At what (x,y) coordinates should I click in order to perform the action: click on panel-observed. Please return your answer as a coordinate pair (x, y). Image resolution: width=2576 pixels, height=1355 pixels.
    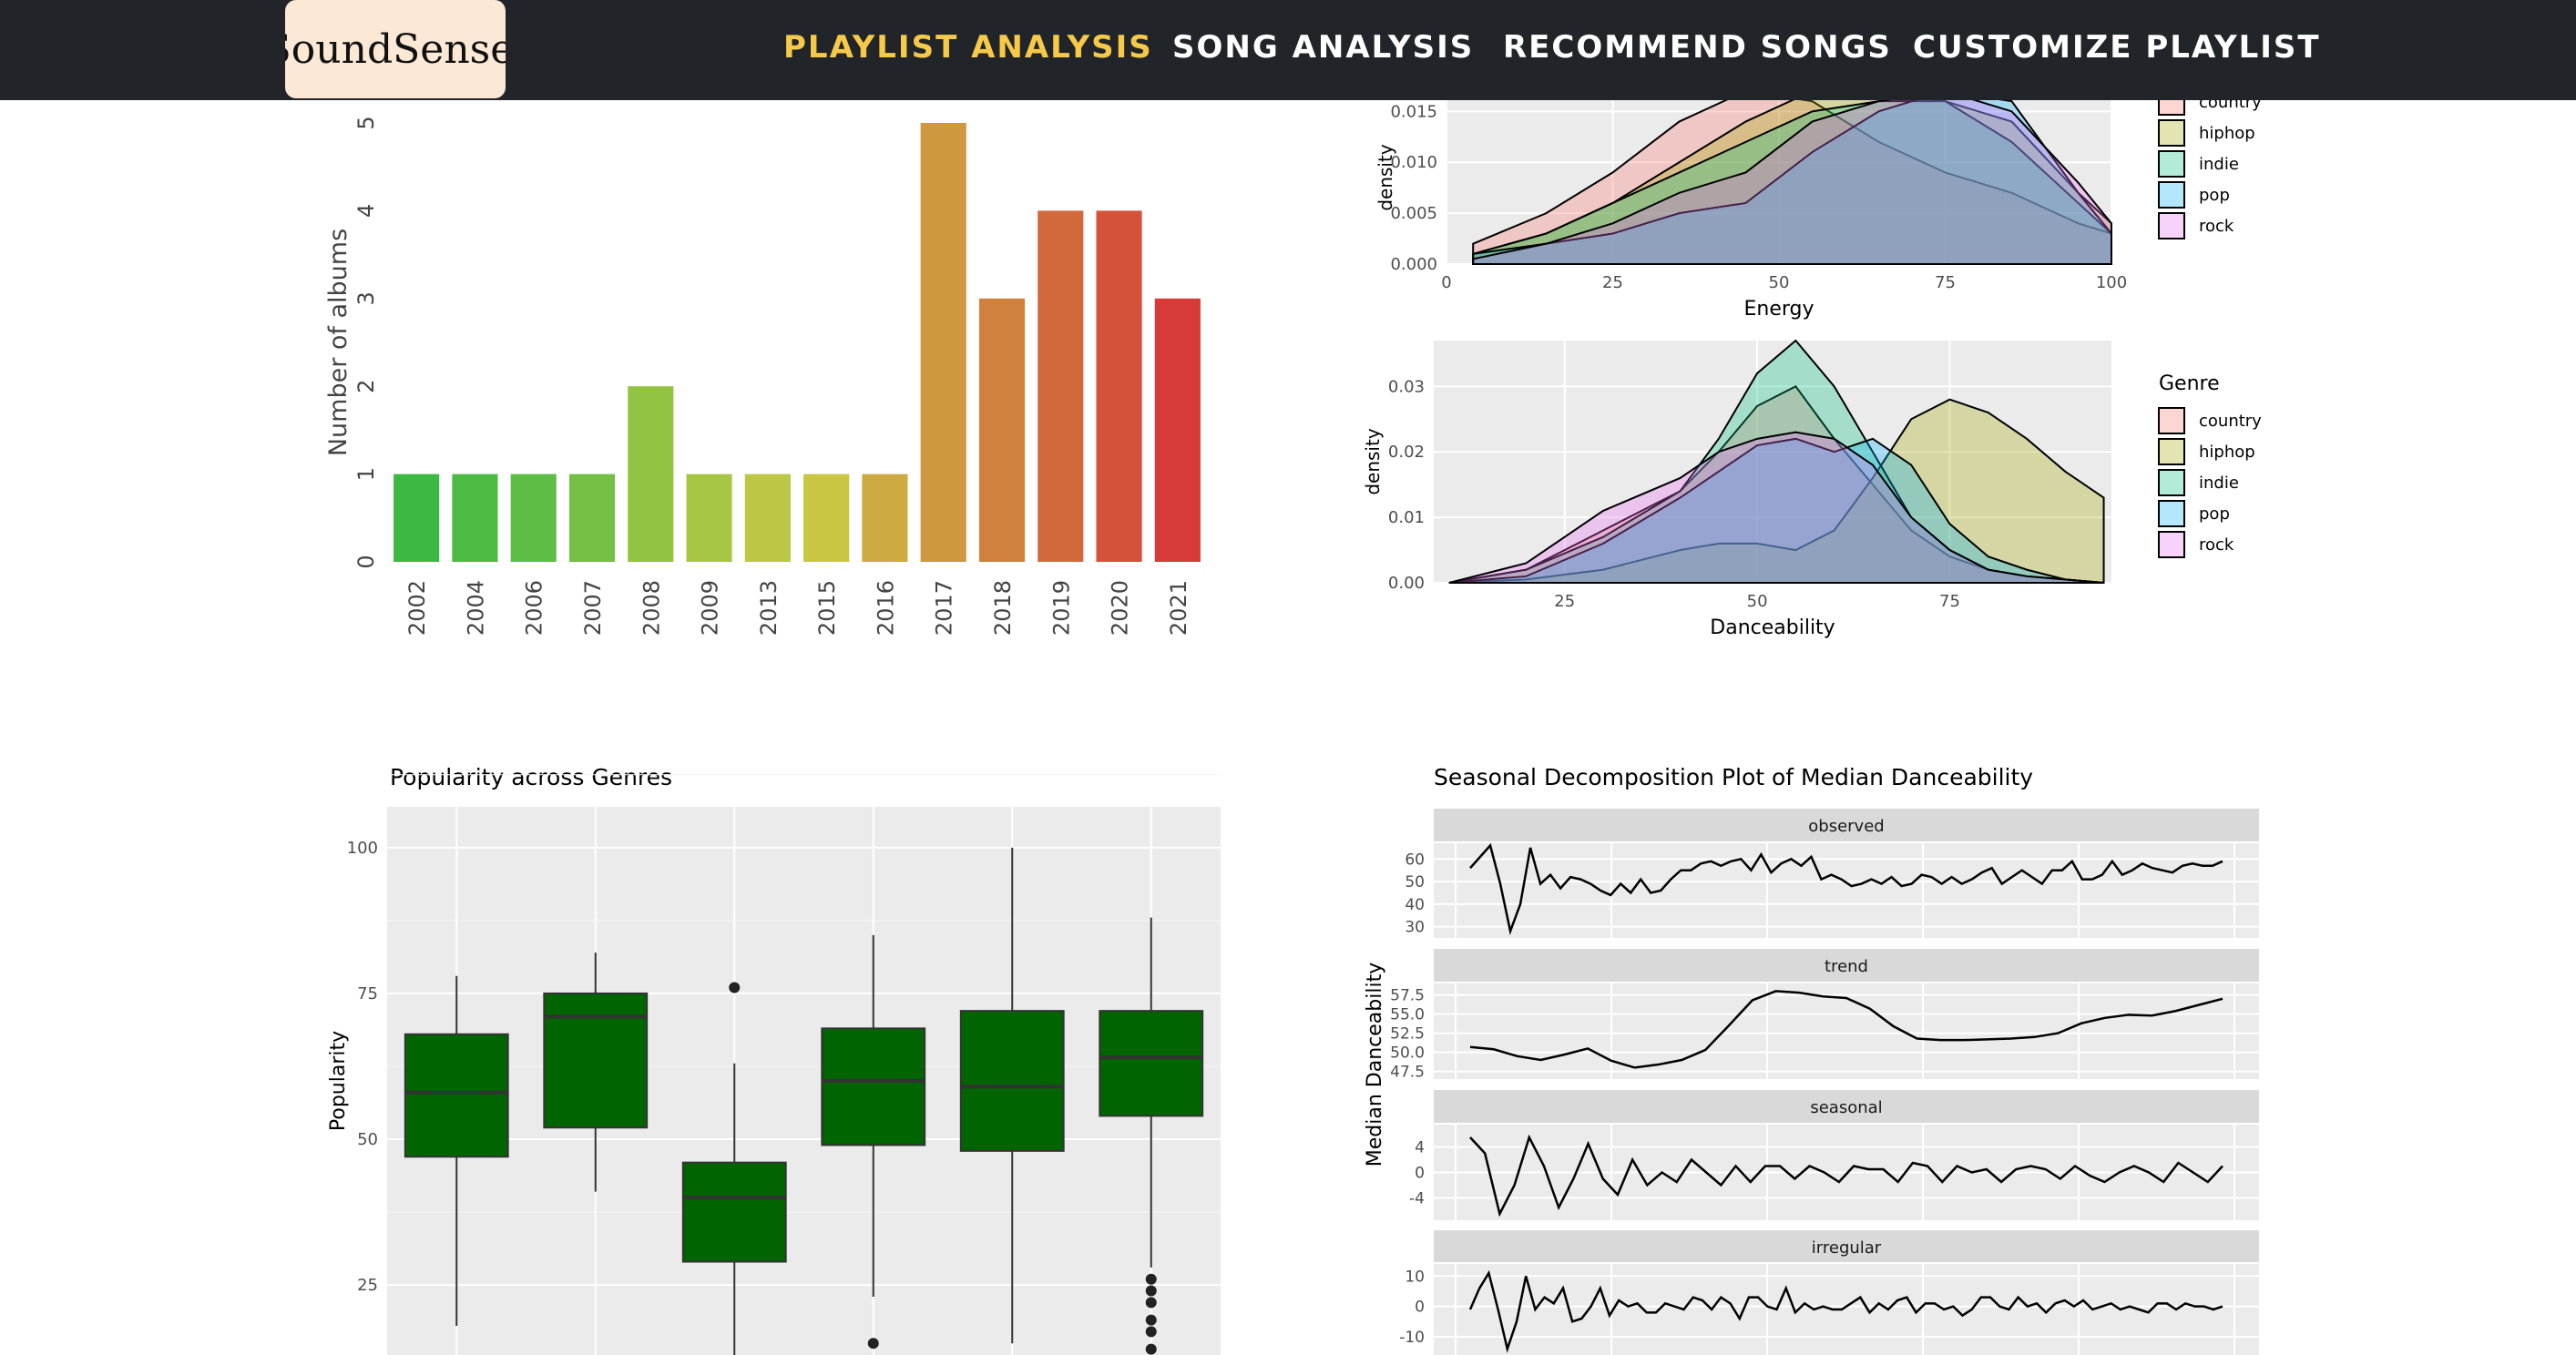
    Looking at the image, I should click on (1846, 890).